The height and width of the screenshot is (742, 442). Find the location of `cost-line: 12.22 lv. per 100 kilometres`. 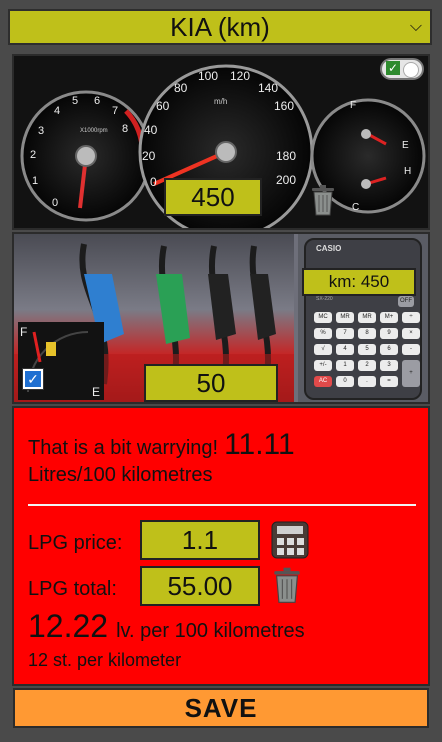

cost-line: 12.22 lv. per 100 kilometres is located at coordinates (166, 626).